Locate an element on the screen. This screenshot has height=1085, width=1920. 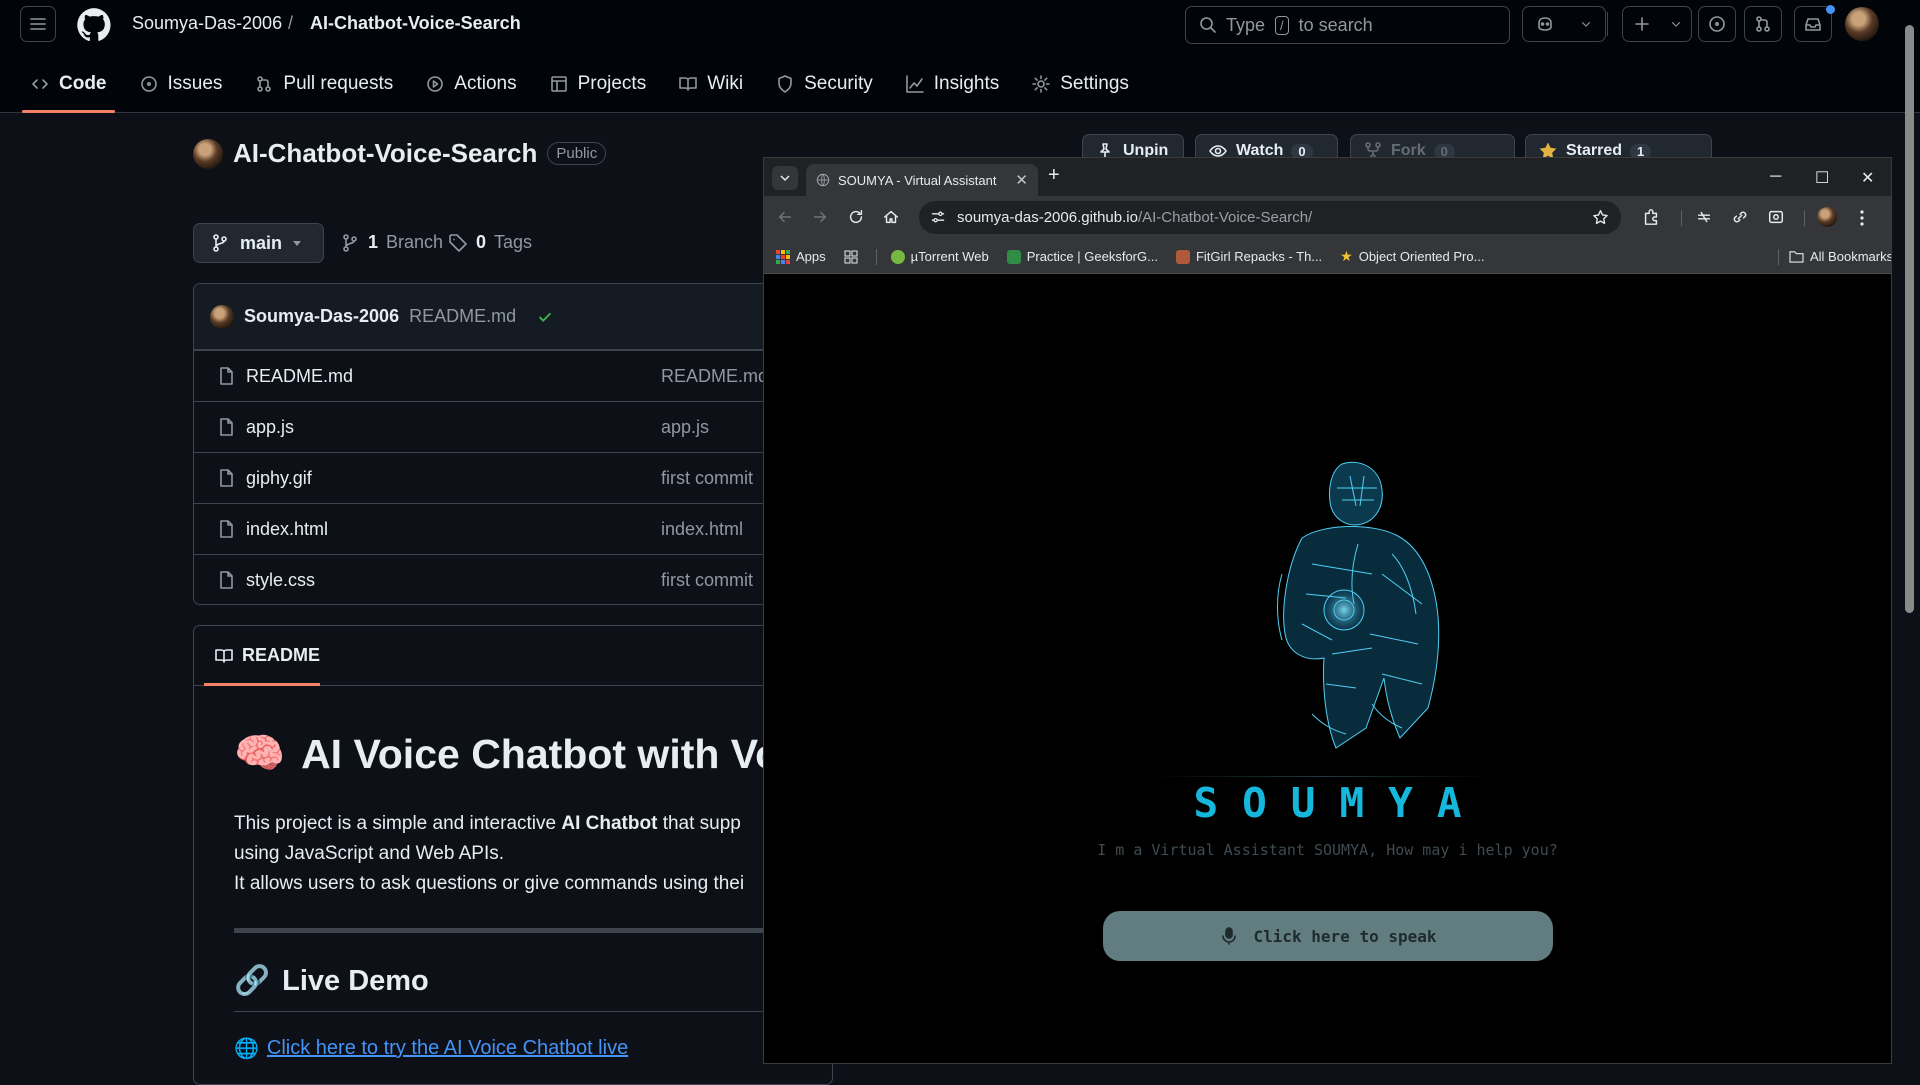
tab-groups-icon is located at coordinates (851, 257).